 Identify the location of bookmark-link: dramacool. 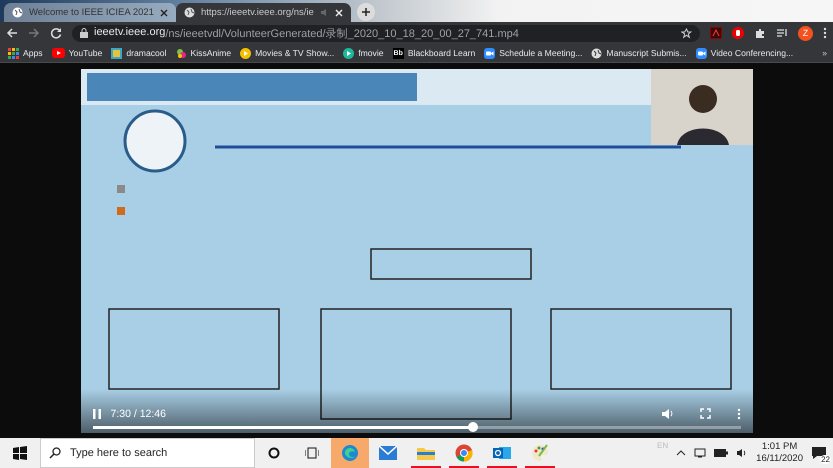
(138, 53).